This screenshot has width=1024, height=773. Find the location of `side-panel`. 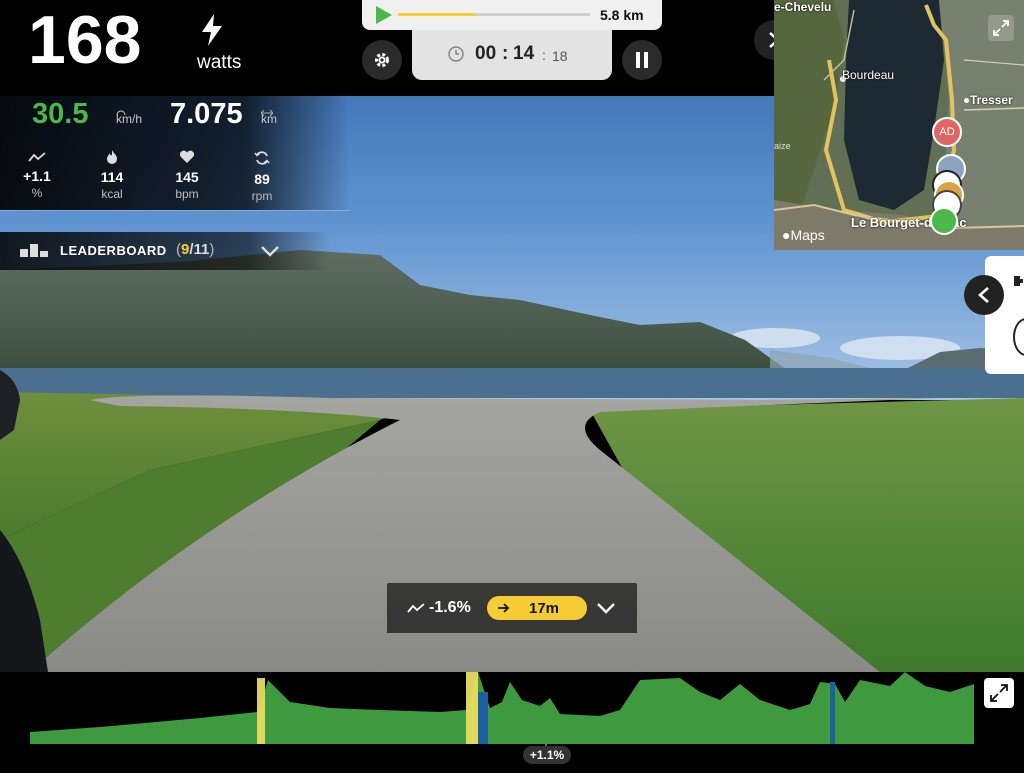

side-panel is located at coordinates (1004, 315).